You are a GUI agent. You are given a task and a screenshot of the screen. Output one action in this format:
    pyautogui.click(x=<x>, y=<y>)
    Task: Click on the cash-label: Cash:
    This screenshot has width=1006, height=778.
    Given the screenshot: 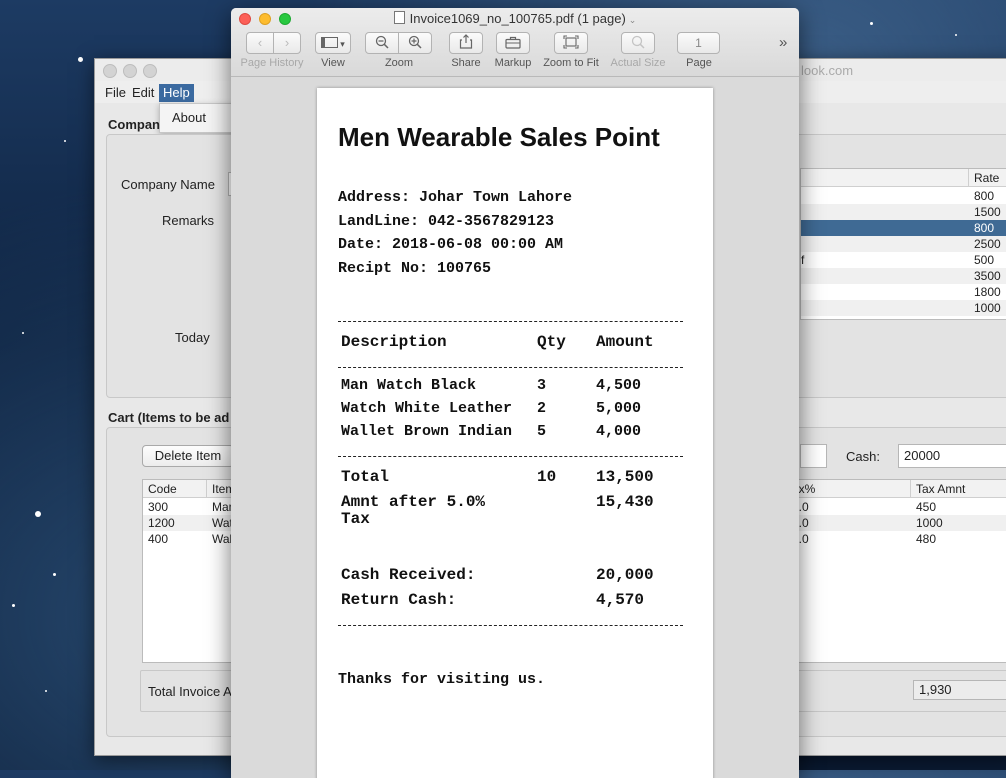 What is the action you would take?
    pyautogui.click(x=863, y=456)
    